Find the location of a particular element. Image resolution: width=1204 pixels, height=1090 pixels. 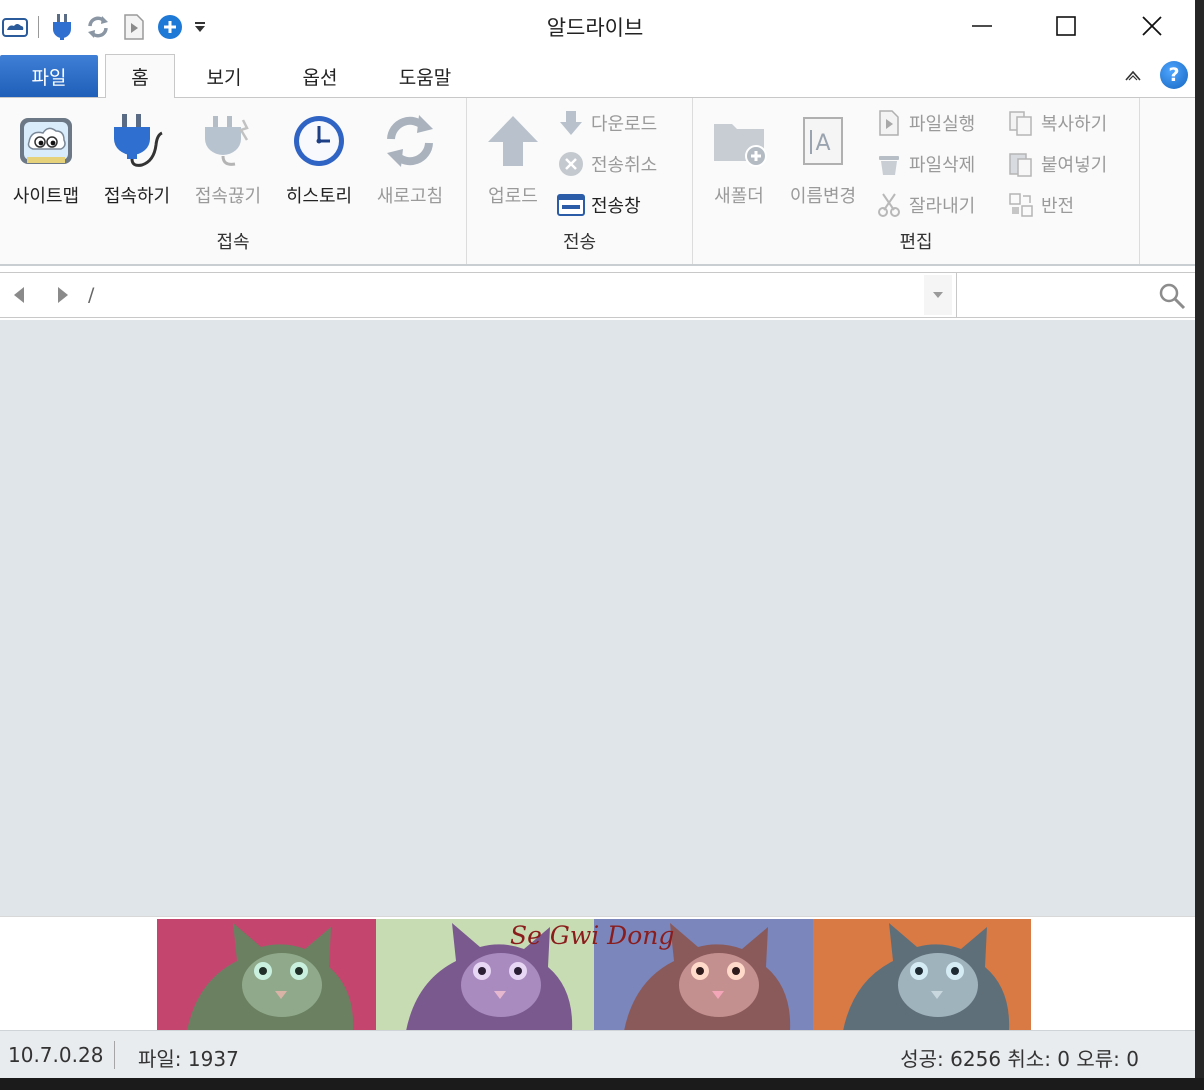

disconnect-button: 접속끊기 is located at coordinates (228, 162).